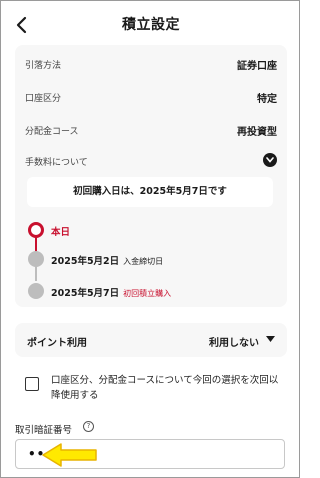 The width and height of the screenshot is (320, 478). Describe the element at coordinates (44, 430) in the screenshot. I see `pin-label: 取引暗証番号` at that location.